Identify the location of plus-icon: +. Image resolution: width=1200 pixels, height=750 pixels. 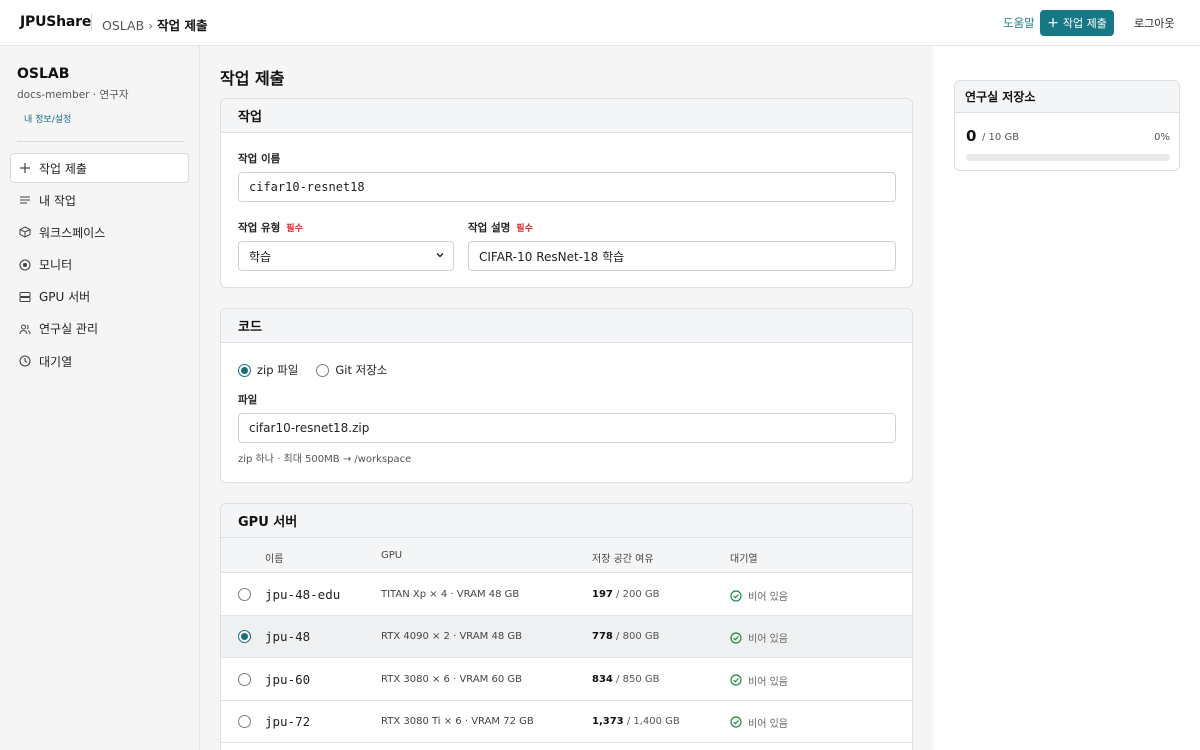
(1053, 23).